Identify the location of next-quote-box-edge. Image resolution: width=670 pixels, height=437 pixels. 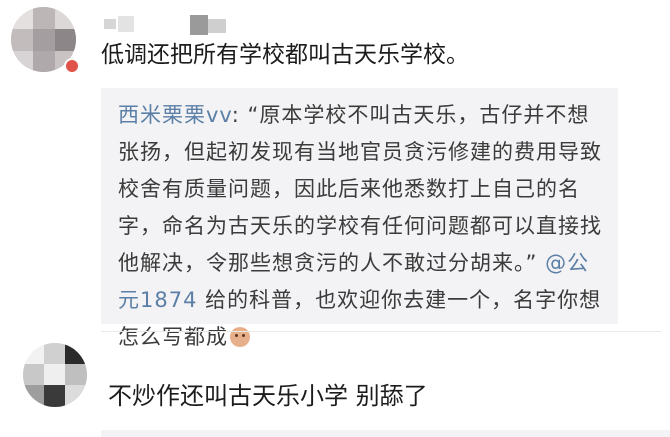
(385, 433).